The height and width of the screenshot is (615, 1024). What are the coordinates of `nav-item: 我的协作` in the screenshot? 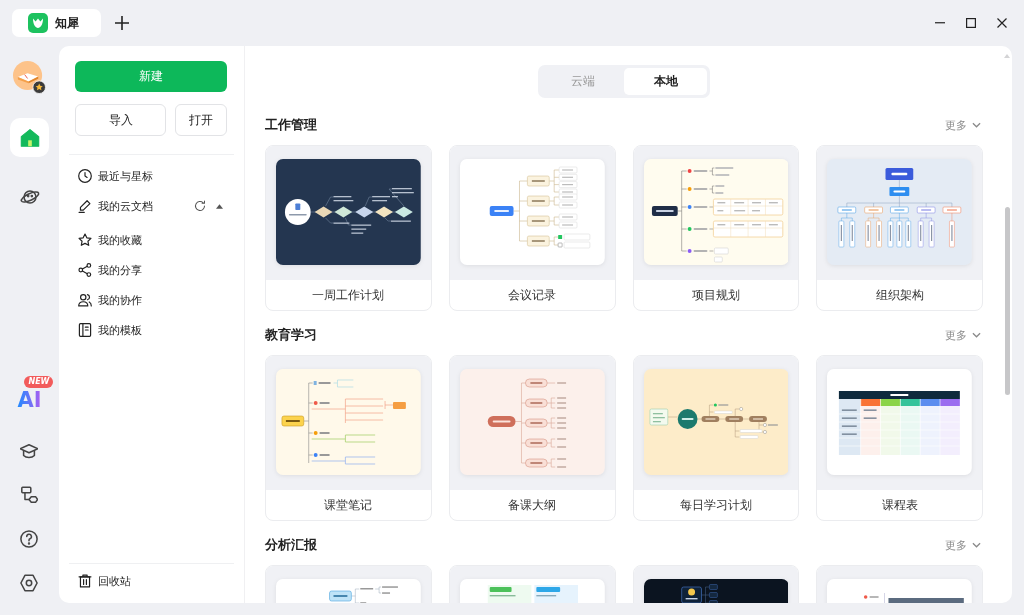 It's located at (151, 300).